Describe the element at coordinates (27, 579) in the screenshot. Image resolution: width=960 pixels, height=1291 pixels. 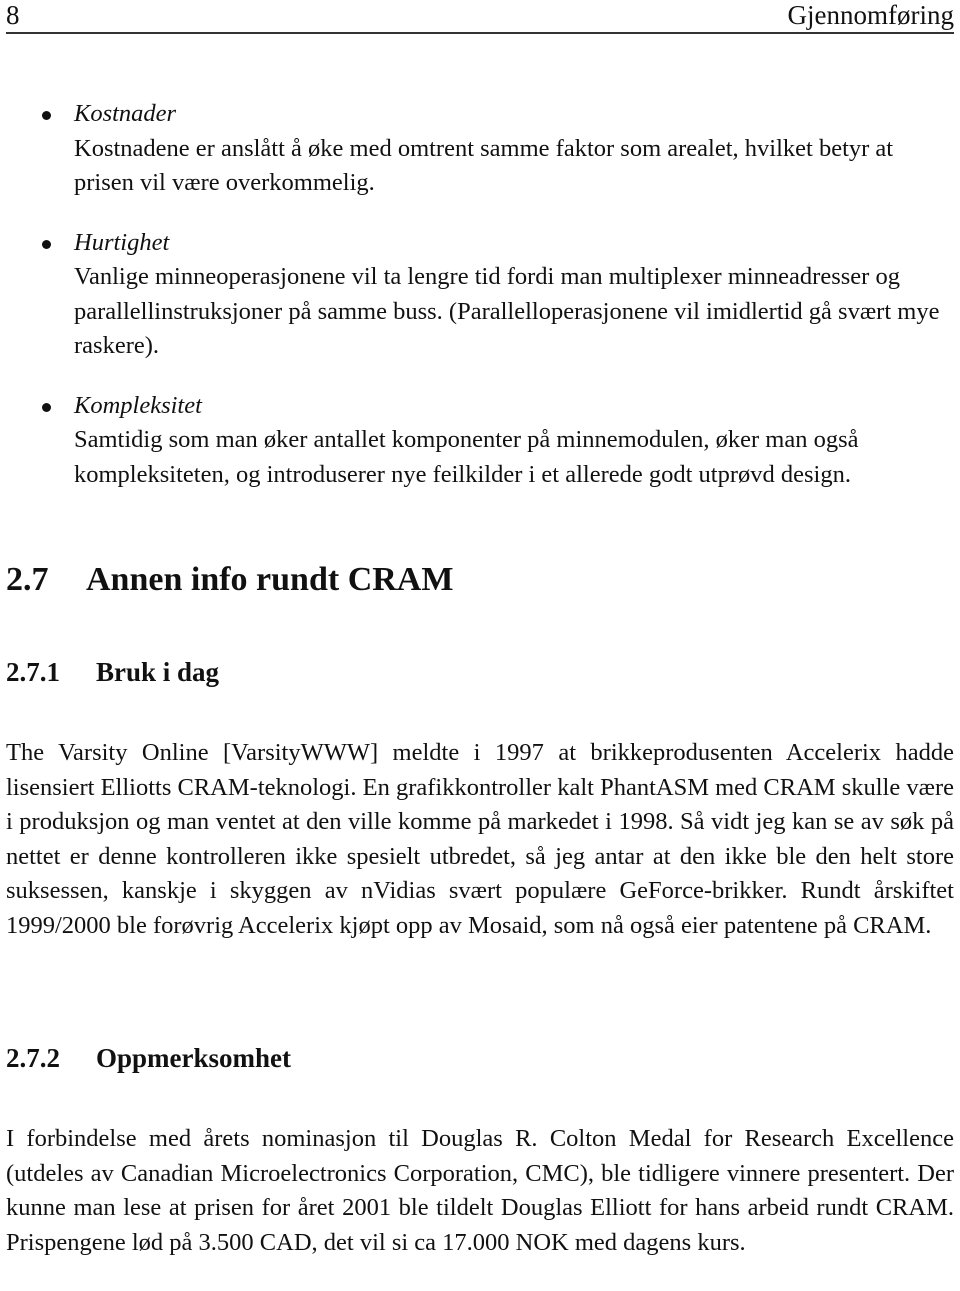
I see `section-number: 2.7` at that location.